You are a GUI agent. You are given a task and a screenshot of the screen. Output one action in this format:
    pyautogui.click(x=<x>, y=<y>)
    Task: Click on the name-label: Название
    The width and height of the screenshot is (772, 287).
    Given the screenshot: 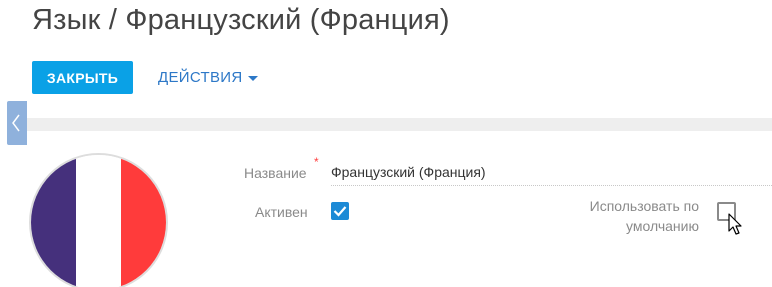 What is the action you would take?
    pyautogui.click(x=275, y=173)
    